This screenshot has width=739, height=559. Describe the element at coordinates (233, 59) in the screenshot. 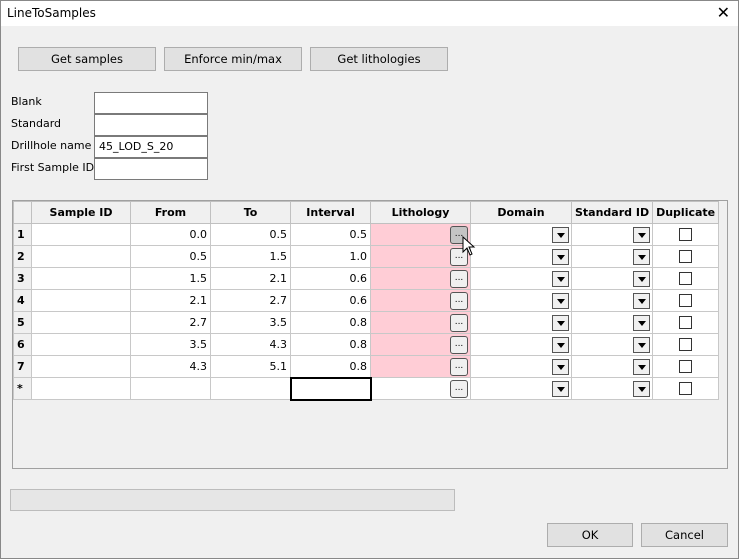

I see `enforce-min-max-button: Enforce min/max` at that location.